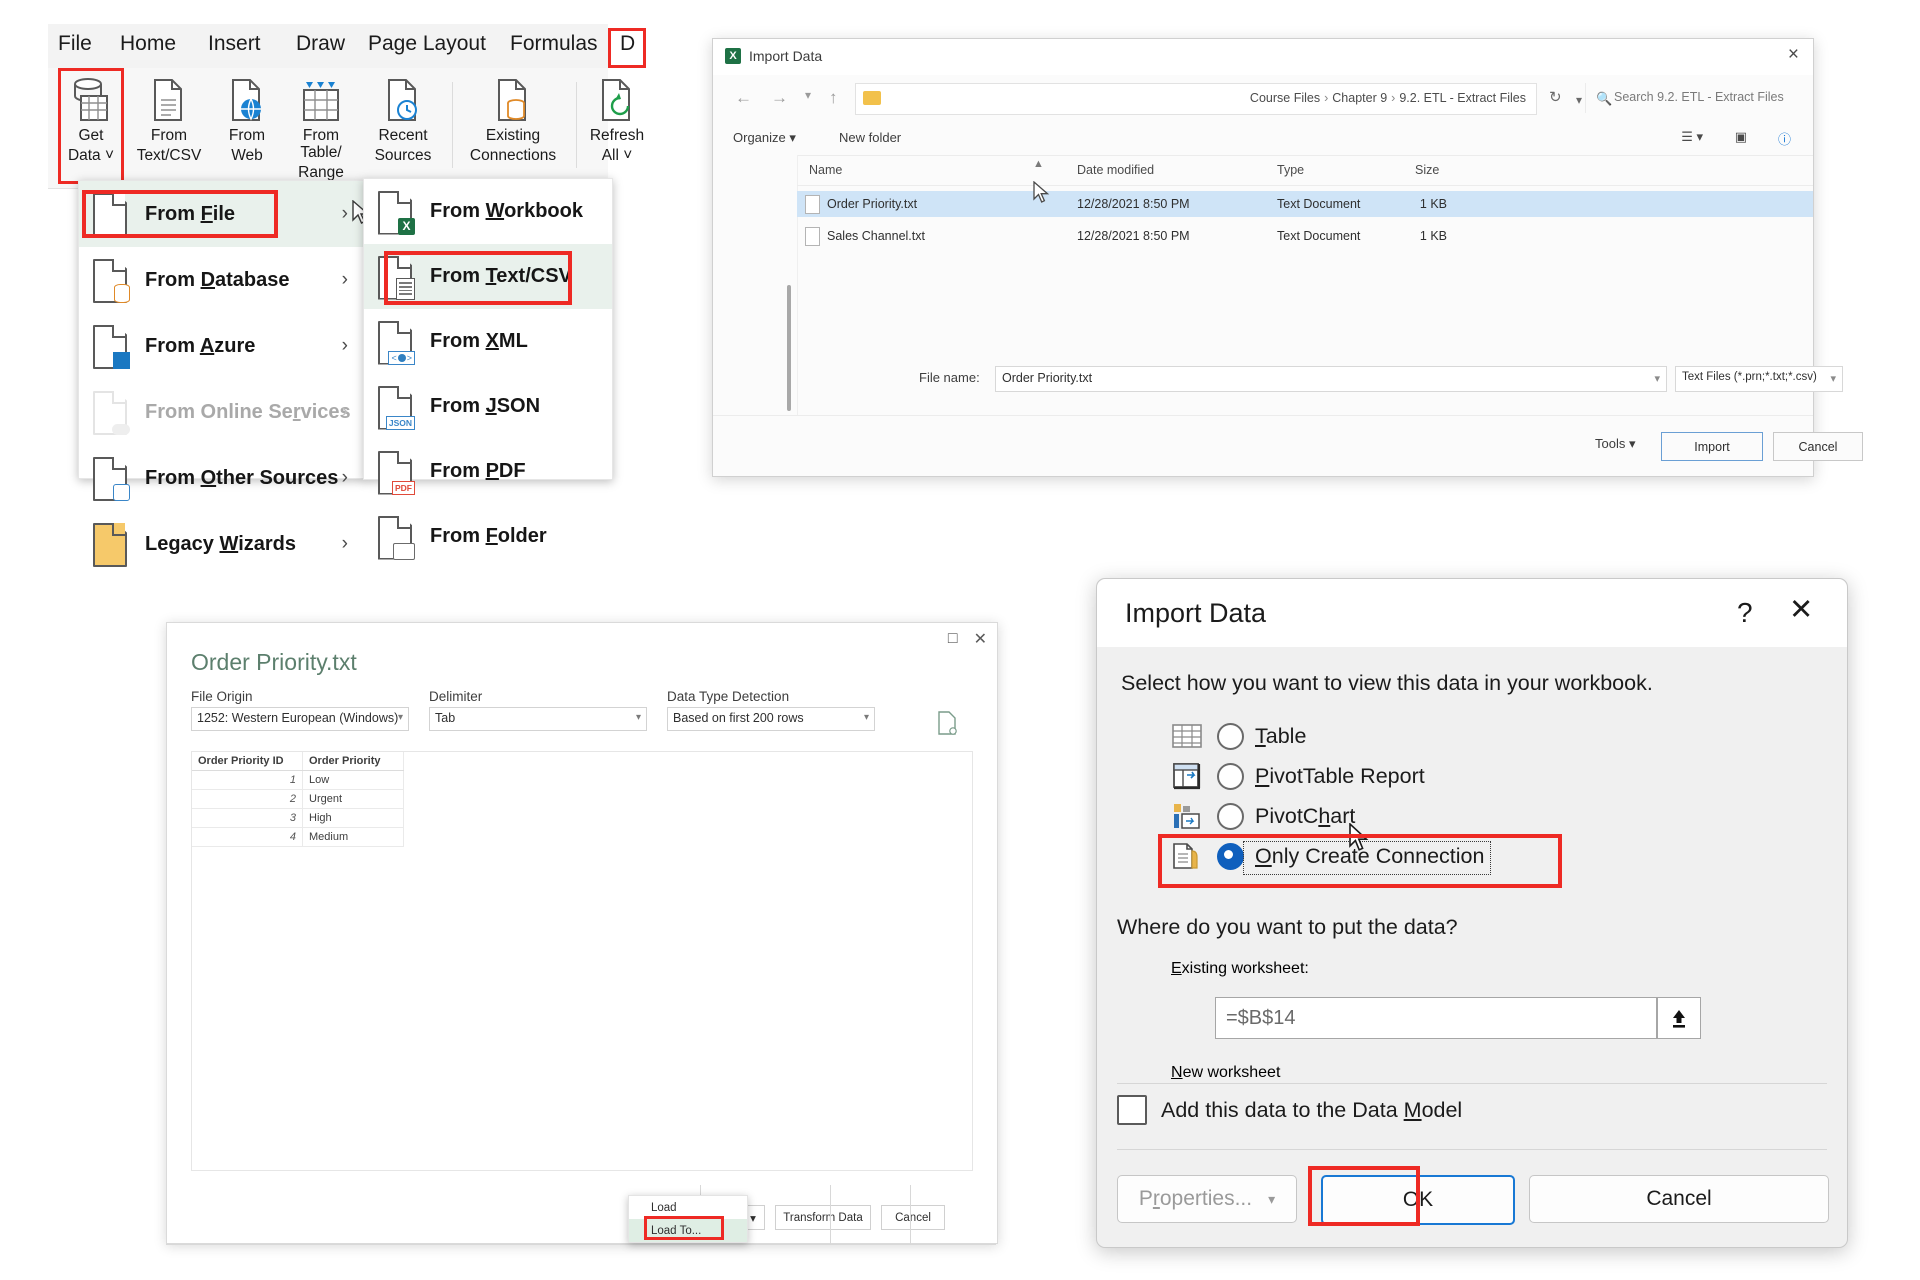 This screenshot has height=1280, width=1920. What do you see at coordinates (247, 120) in the screenshot?
I see `from-web-button: From Web` at bounding box center [247, 120].